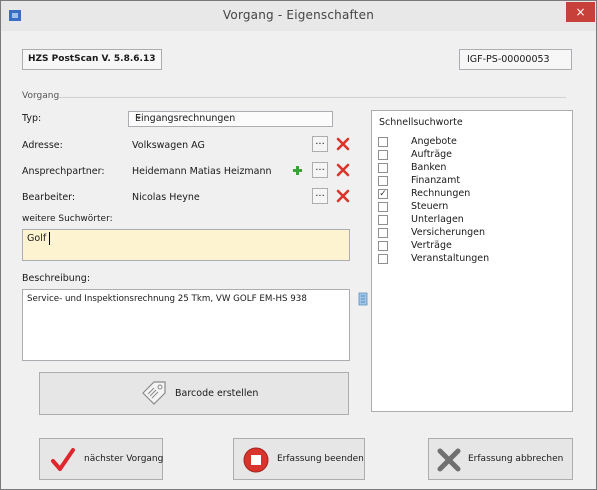  What do you see at coordinates (343, 196) in the screenshot?
I see `bearbeiter-delete-icon` at bounding box center [343, 196].